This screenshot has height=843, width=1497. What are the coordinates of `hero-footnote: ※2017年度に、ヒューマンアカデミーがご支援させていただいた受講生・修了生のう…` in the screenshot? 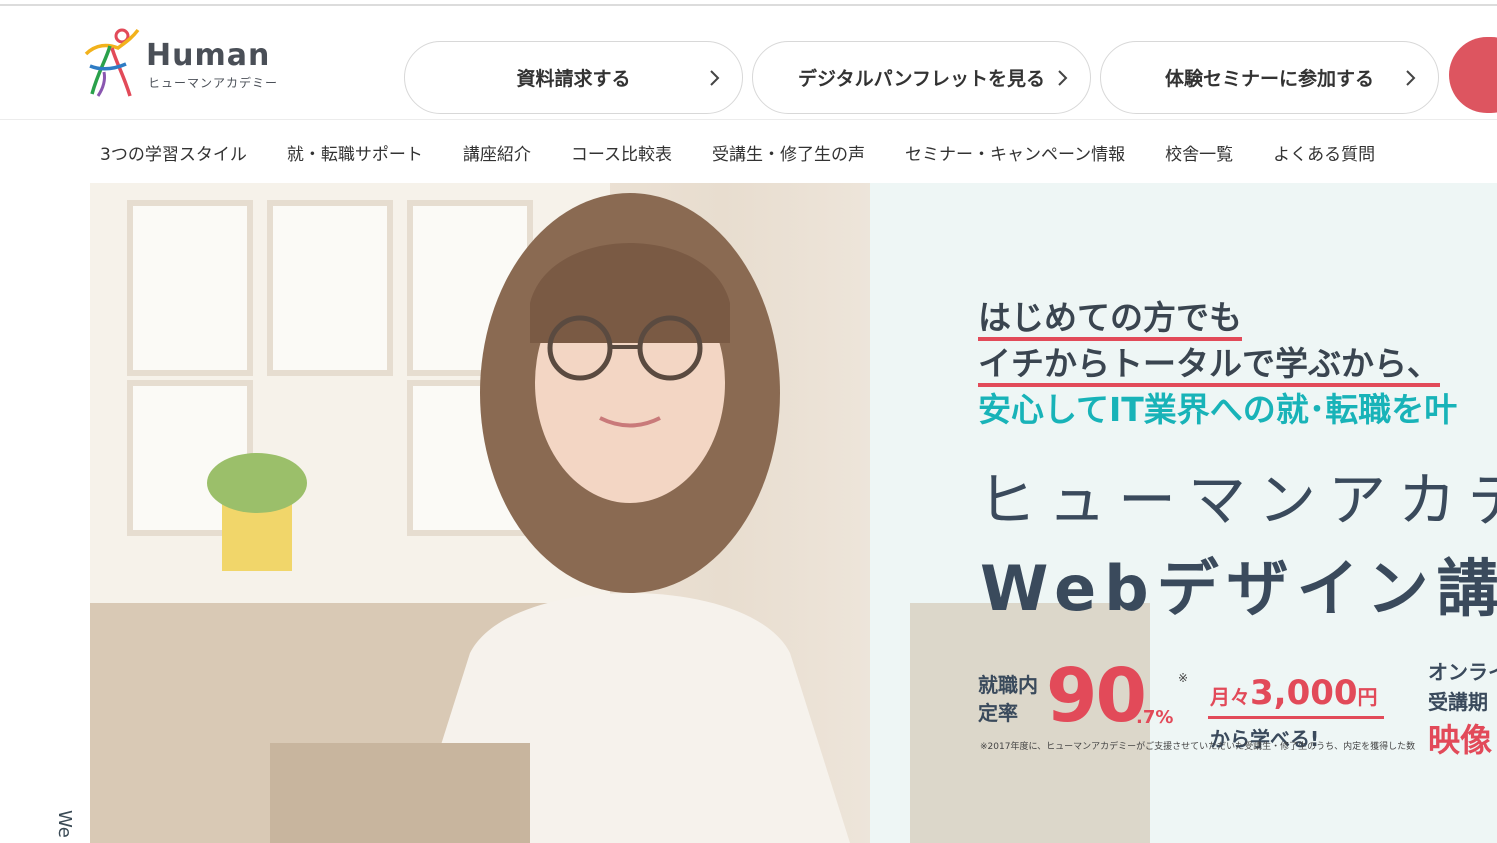 It's located at (1198, 747).